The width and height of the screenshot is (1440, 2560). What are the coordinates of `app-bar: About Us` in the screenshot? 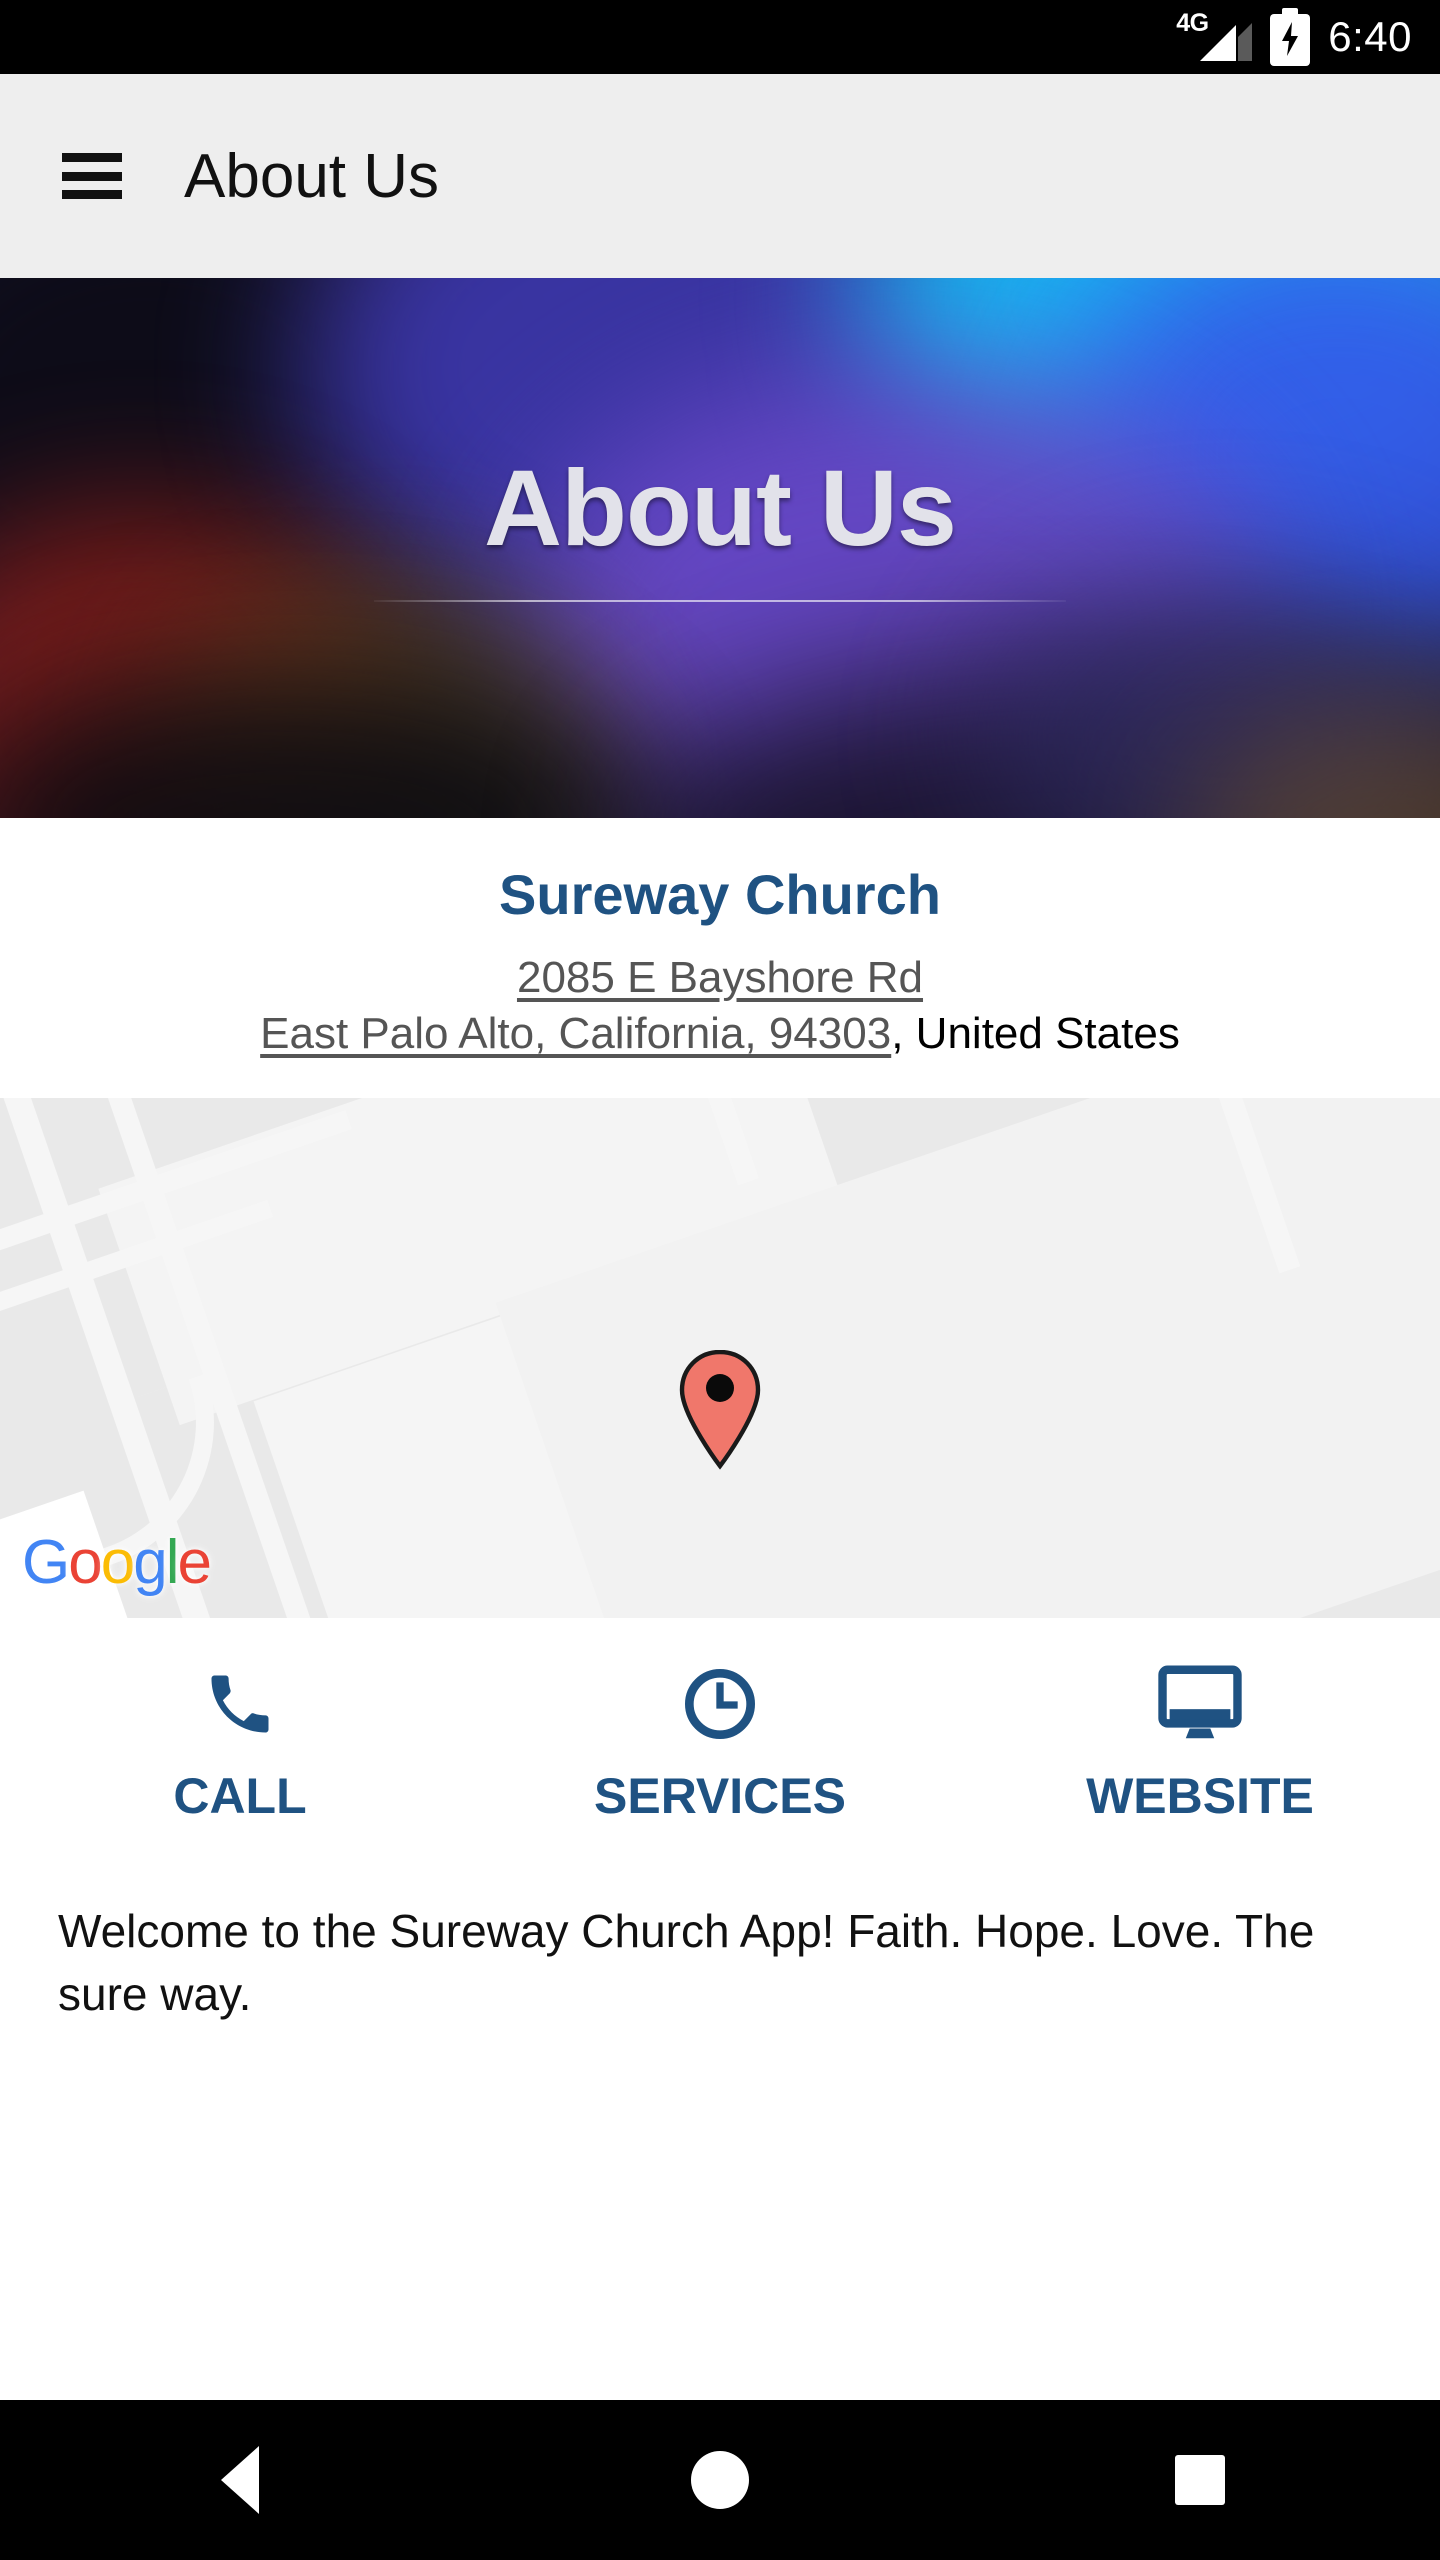 It's located at (720, 176).